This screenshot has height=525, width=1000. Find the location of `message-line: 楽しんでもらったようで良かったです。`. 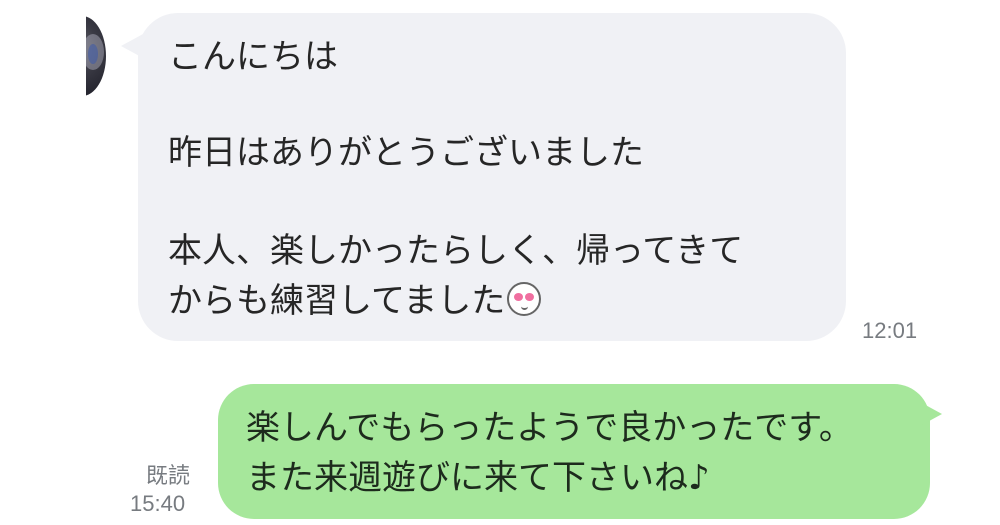

message-line: 楽しんでもらったようで良かったです。 is located at coordinates (549, 428).